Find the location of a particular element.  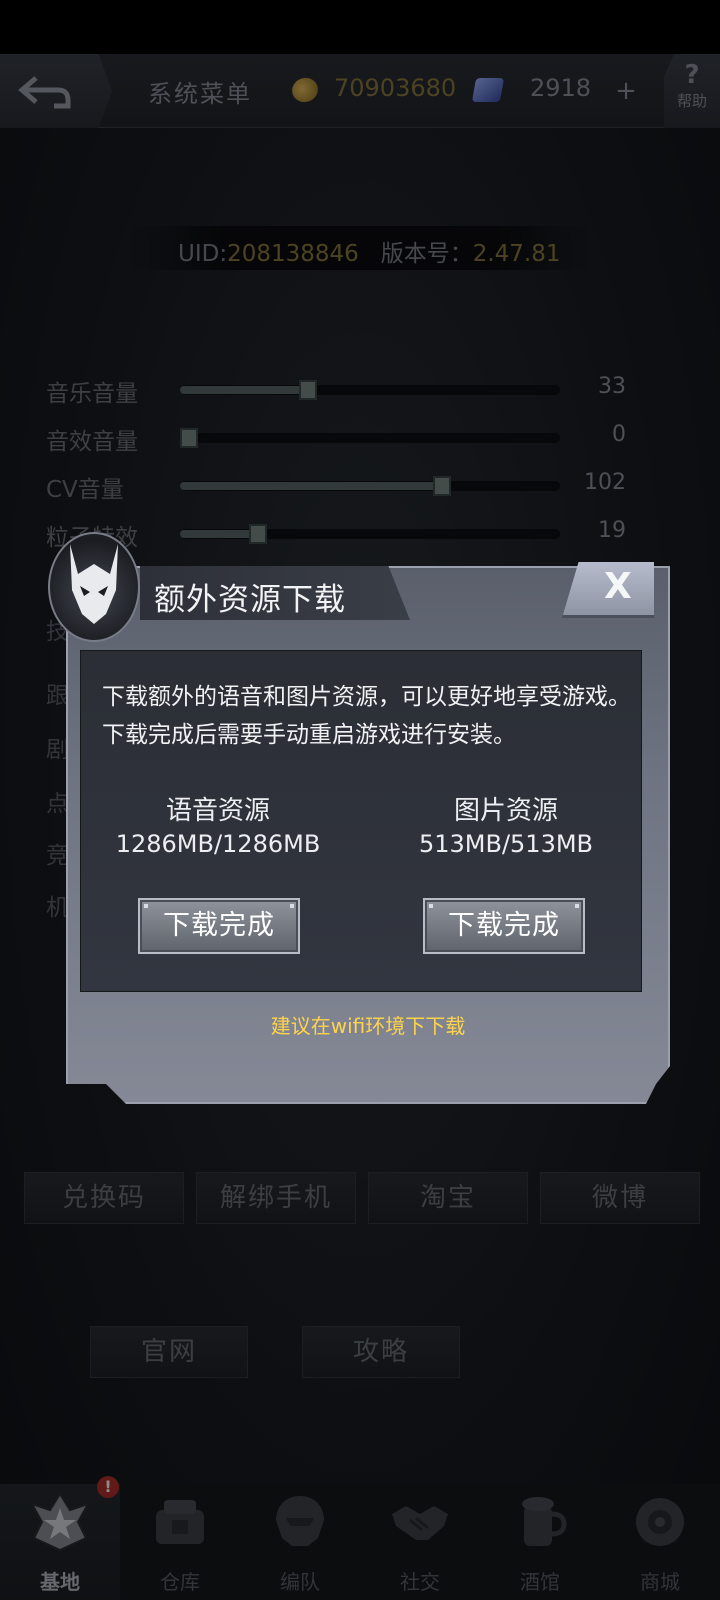

wifi-hint: 建议在wifi环境下下载 is located at coordinates (368, 1026).